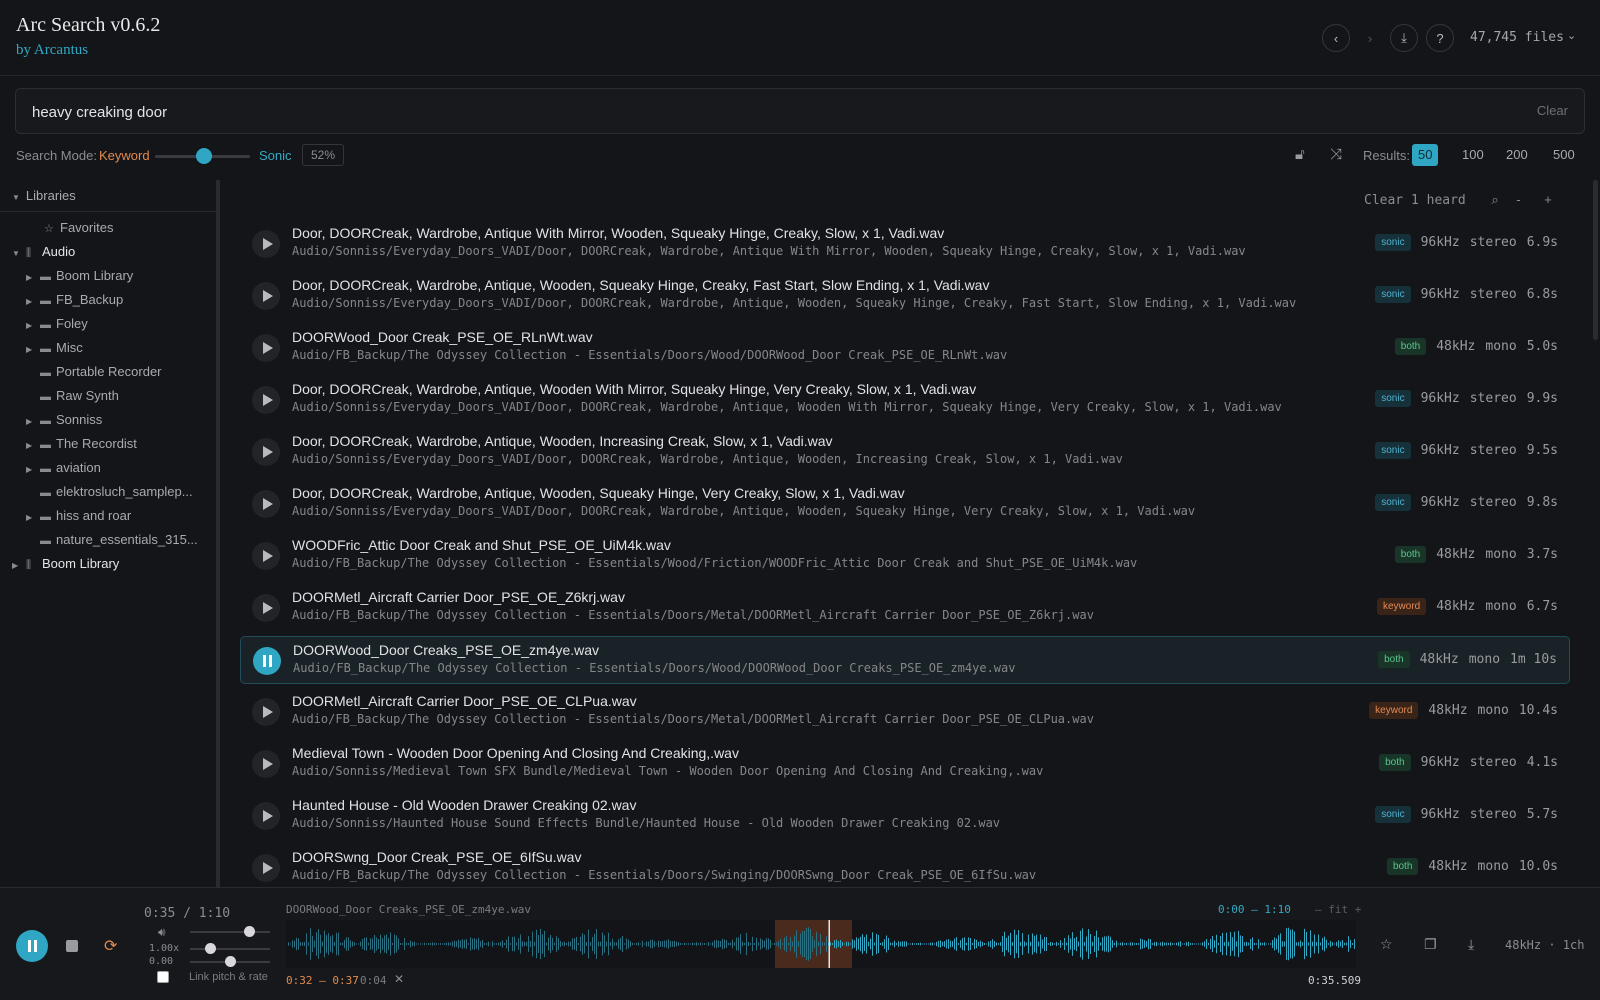 This screenshot has width=1600, height=1000. Describe the element at coordinates (124, 155) in the screenshot. I see `keyword-mode-label: Keyword` at that location.